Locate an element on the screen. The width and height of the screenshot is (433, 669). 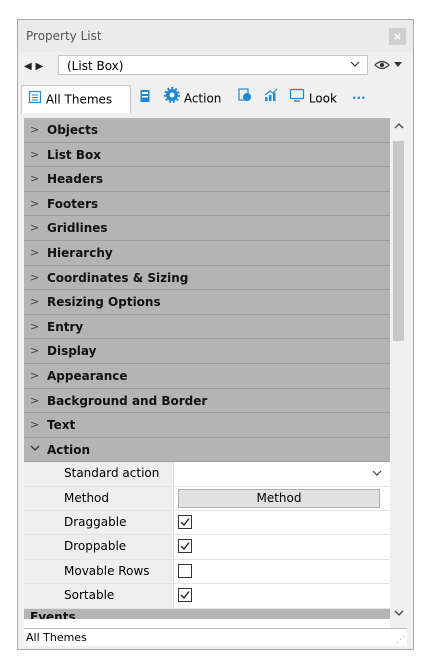
sortable-checkbox is located at coordinates (185, 595).